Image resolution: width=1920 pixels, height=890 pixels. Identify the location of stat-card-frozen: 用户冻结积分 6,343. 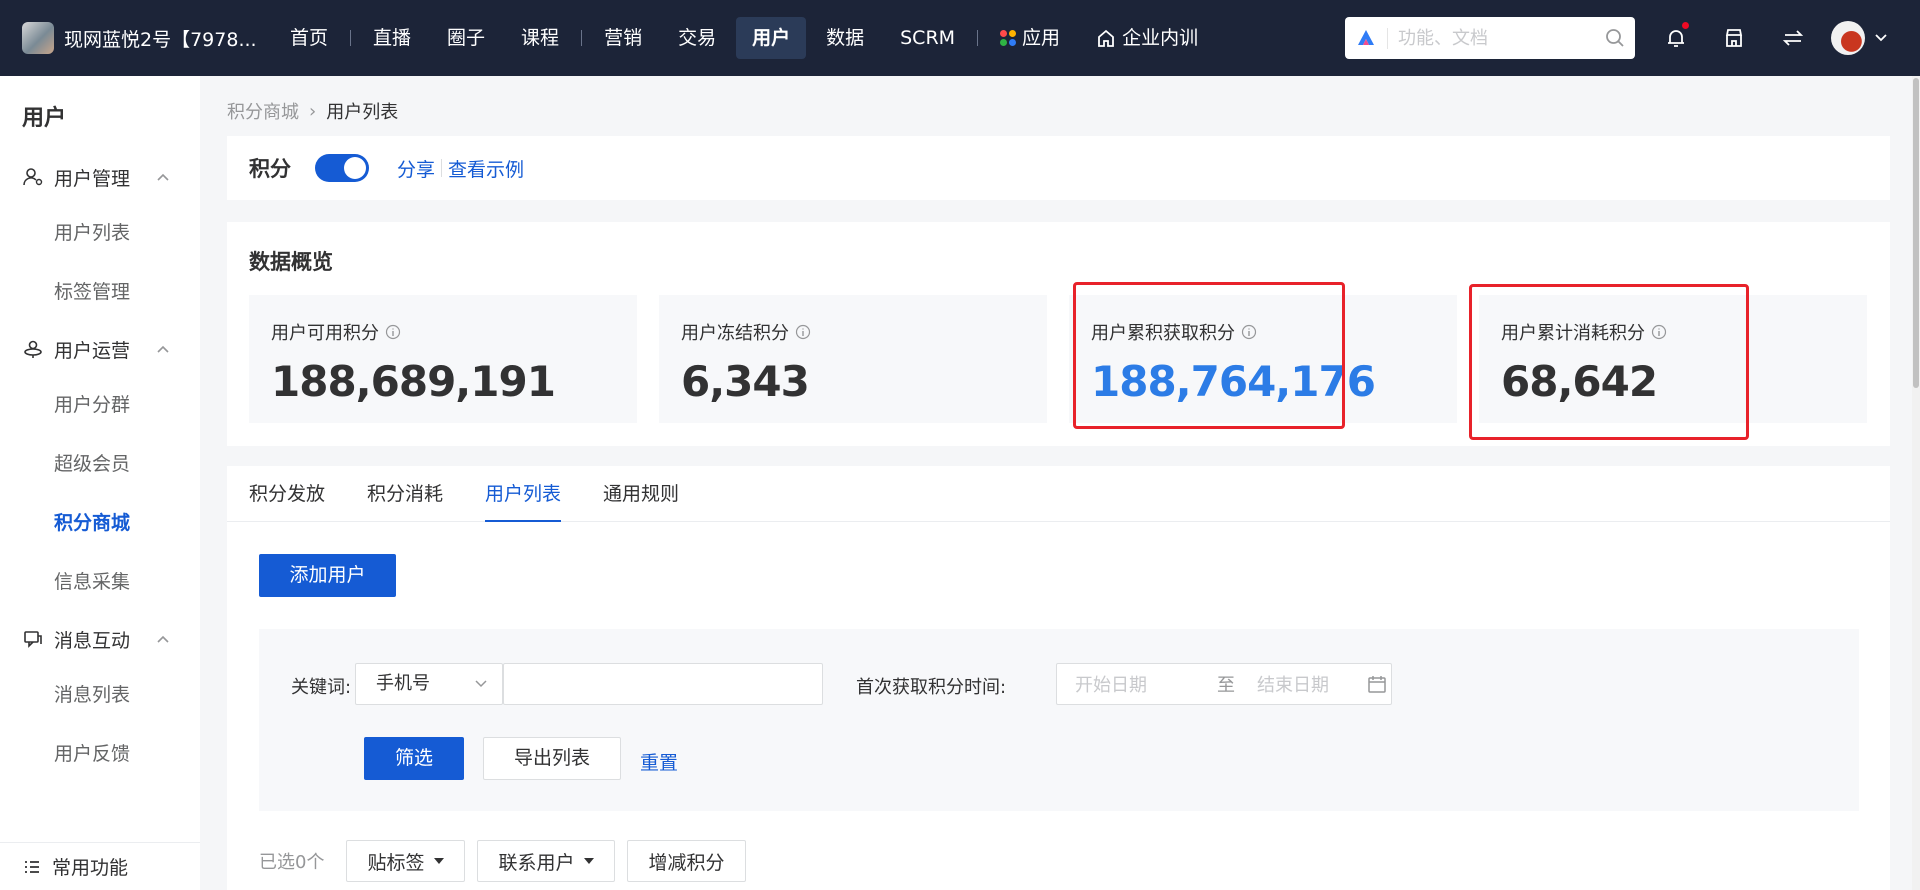
(853, 359).